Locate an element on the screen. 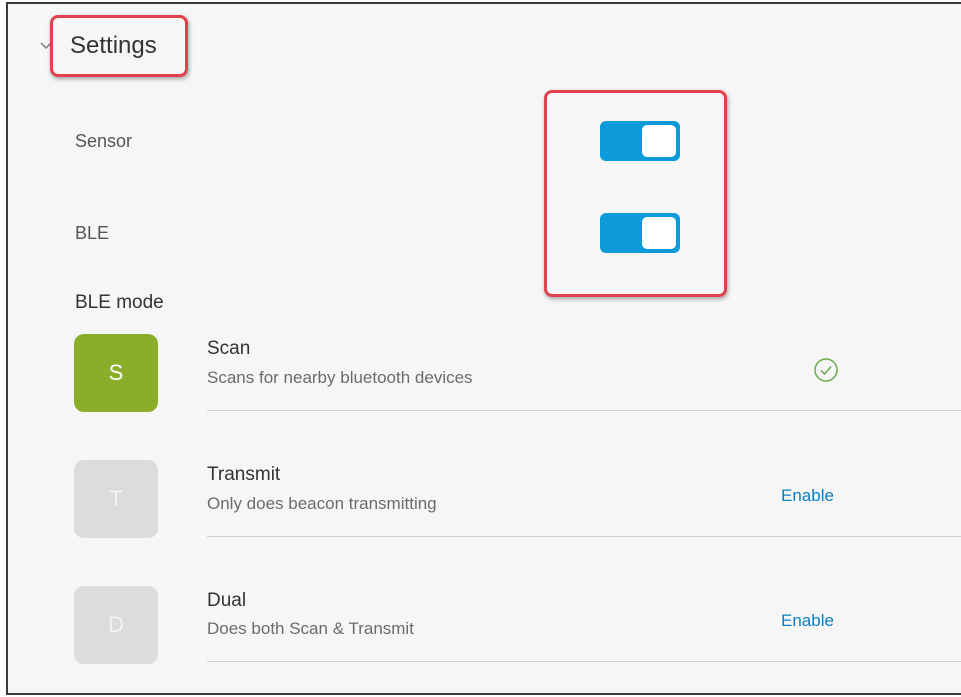  sensor-toggle is located at coordinates (640, 141).